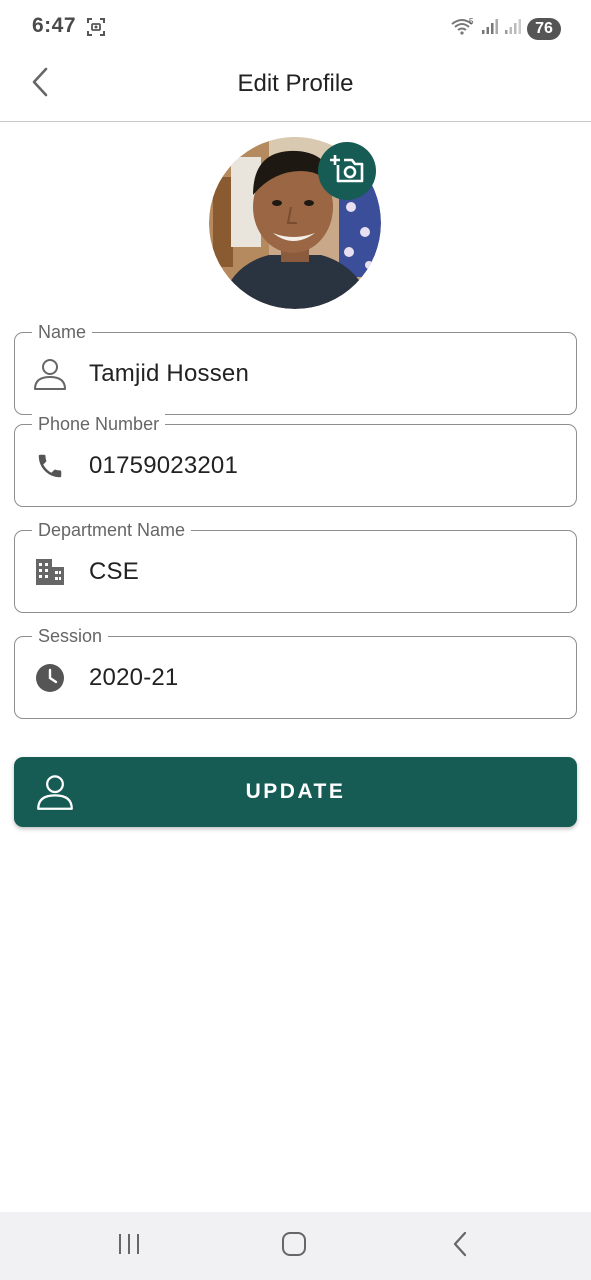 This screenshot has width=591, height=1280. I want to click on system-back-button, so click(460, 1246).